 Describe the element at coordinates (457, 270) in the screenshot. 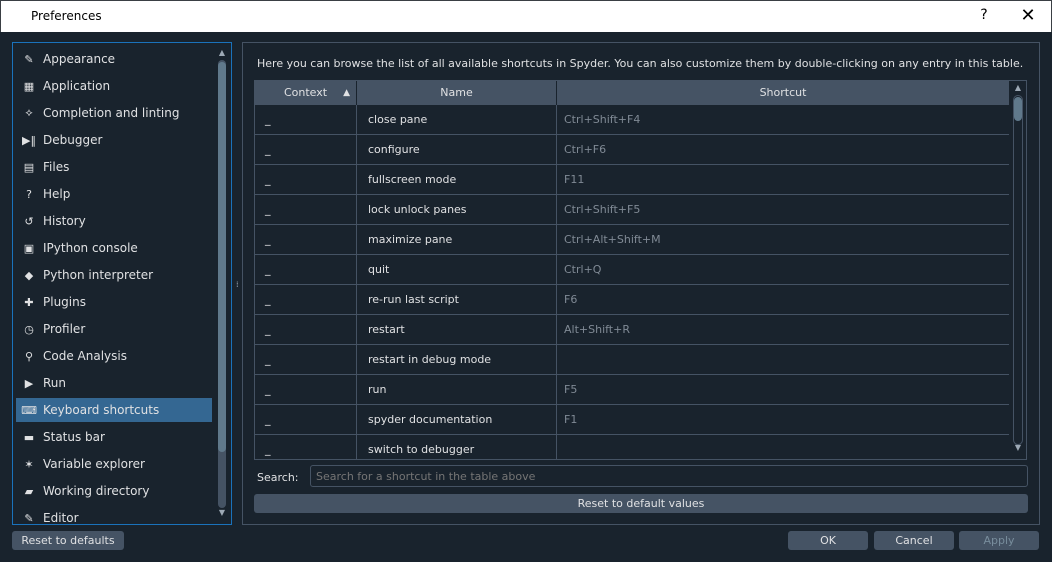

I see `name-cell: quit` at that location.